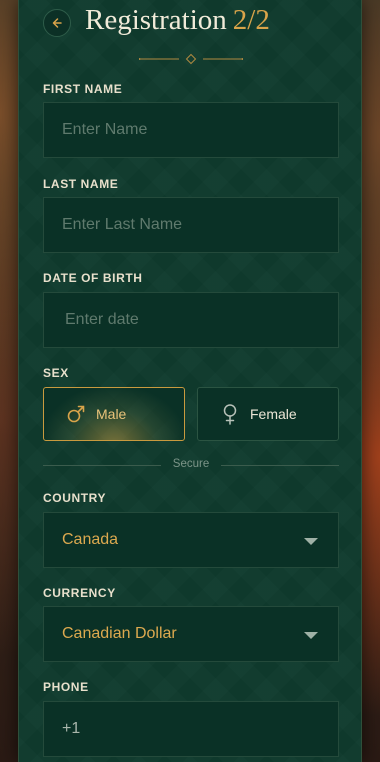 The height and width of the screenshot is (762, 380). I want to click on phone-label: PHONE, so click(66, 687).